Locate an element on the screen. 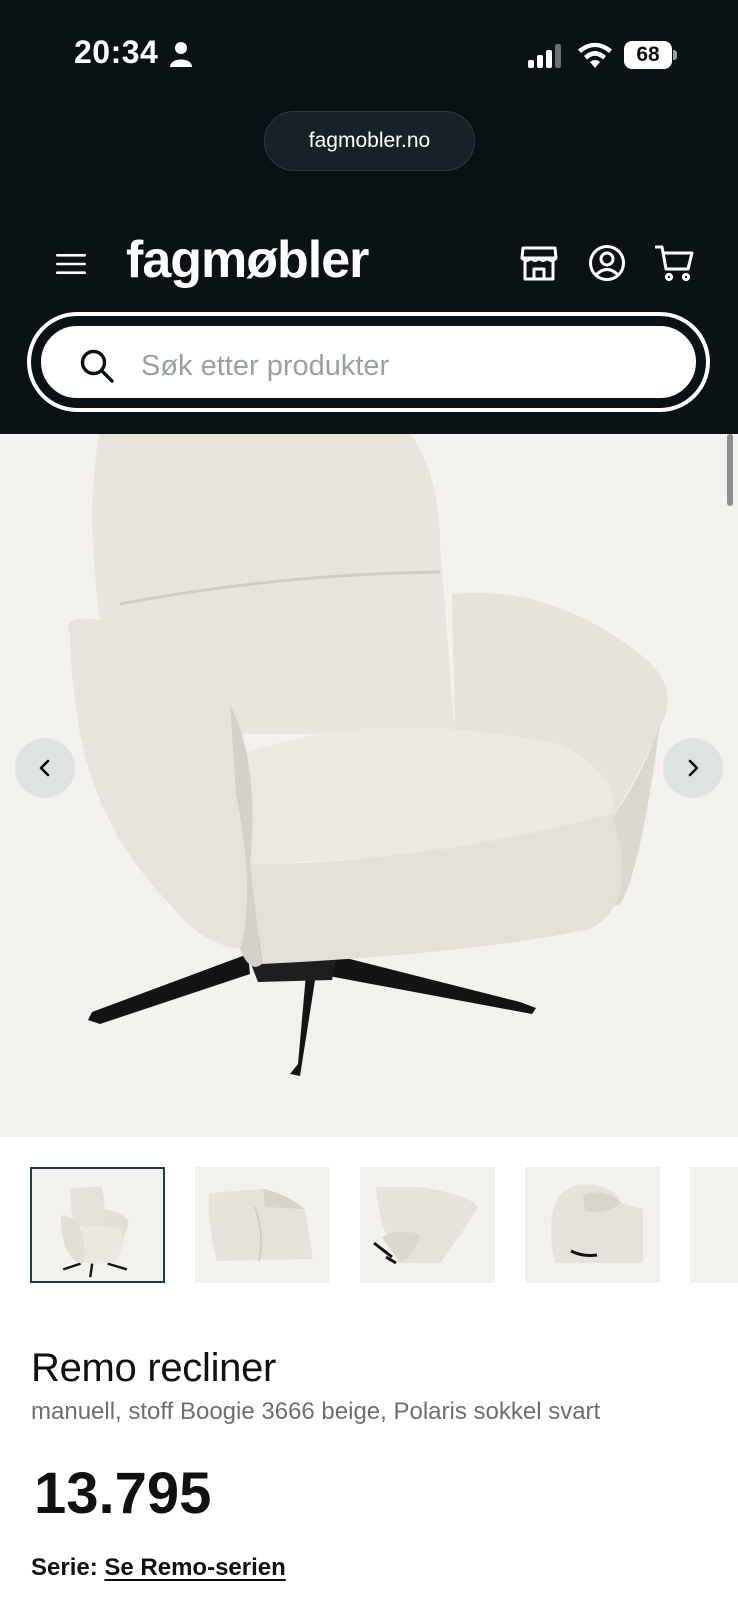 This screenshot has height=1600, width=738. status-time: 20:34 is located at coordinates (116, 52).